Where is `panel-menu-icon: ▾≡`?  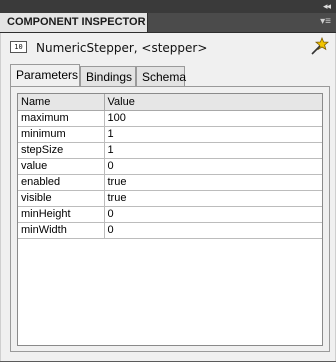
panel-menu-icon: ▾≡ is located at coordinates (325, 22).